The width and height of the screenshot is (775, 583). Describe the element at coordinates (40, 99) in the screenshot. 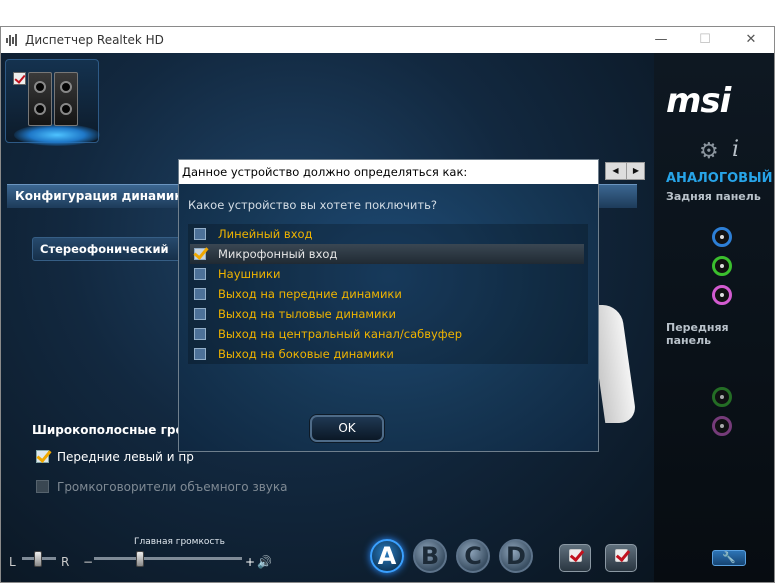

I see `left-speaker-icon` at that location.